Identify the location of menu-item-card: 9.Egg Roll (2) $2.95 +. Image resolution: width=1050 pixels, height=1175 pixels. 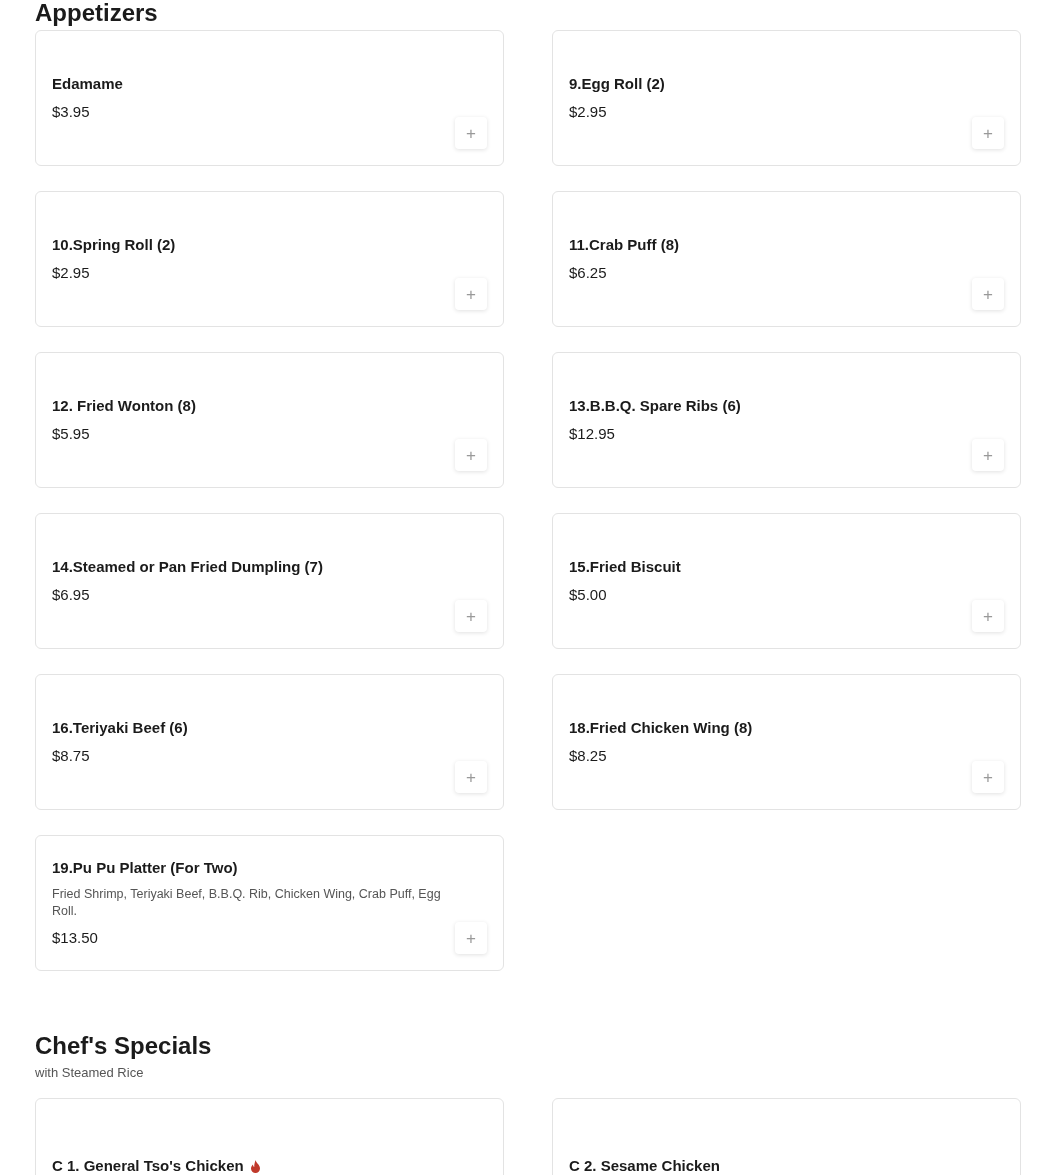
(786, 98).